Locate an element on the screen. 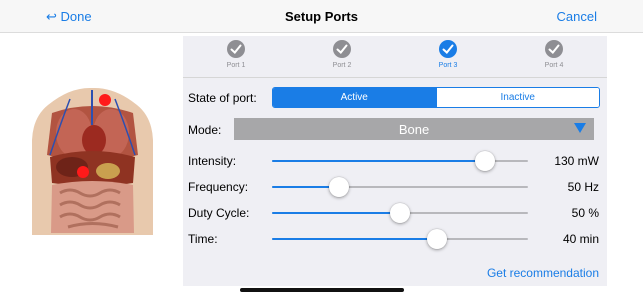 The width and height of the screenshot is (643, 297). step-port-1: Port 1 is located at coordinates (236, 54).